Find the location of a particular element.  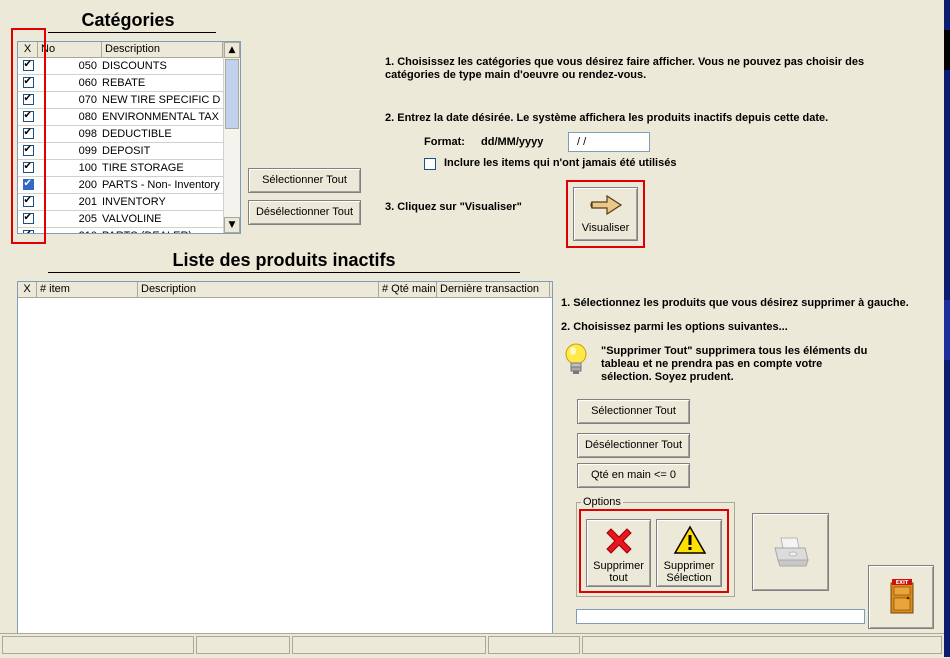

col-header-item: # item is located at coordinates (87, 289).